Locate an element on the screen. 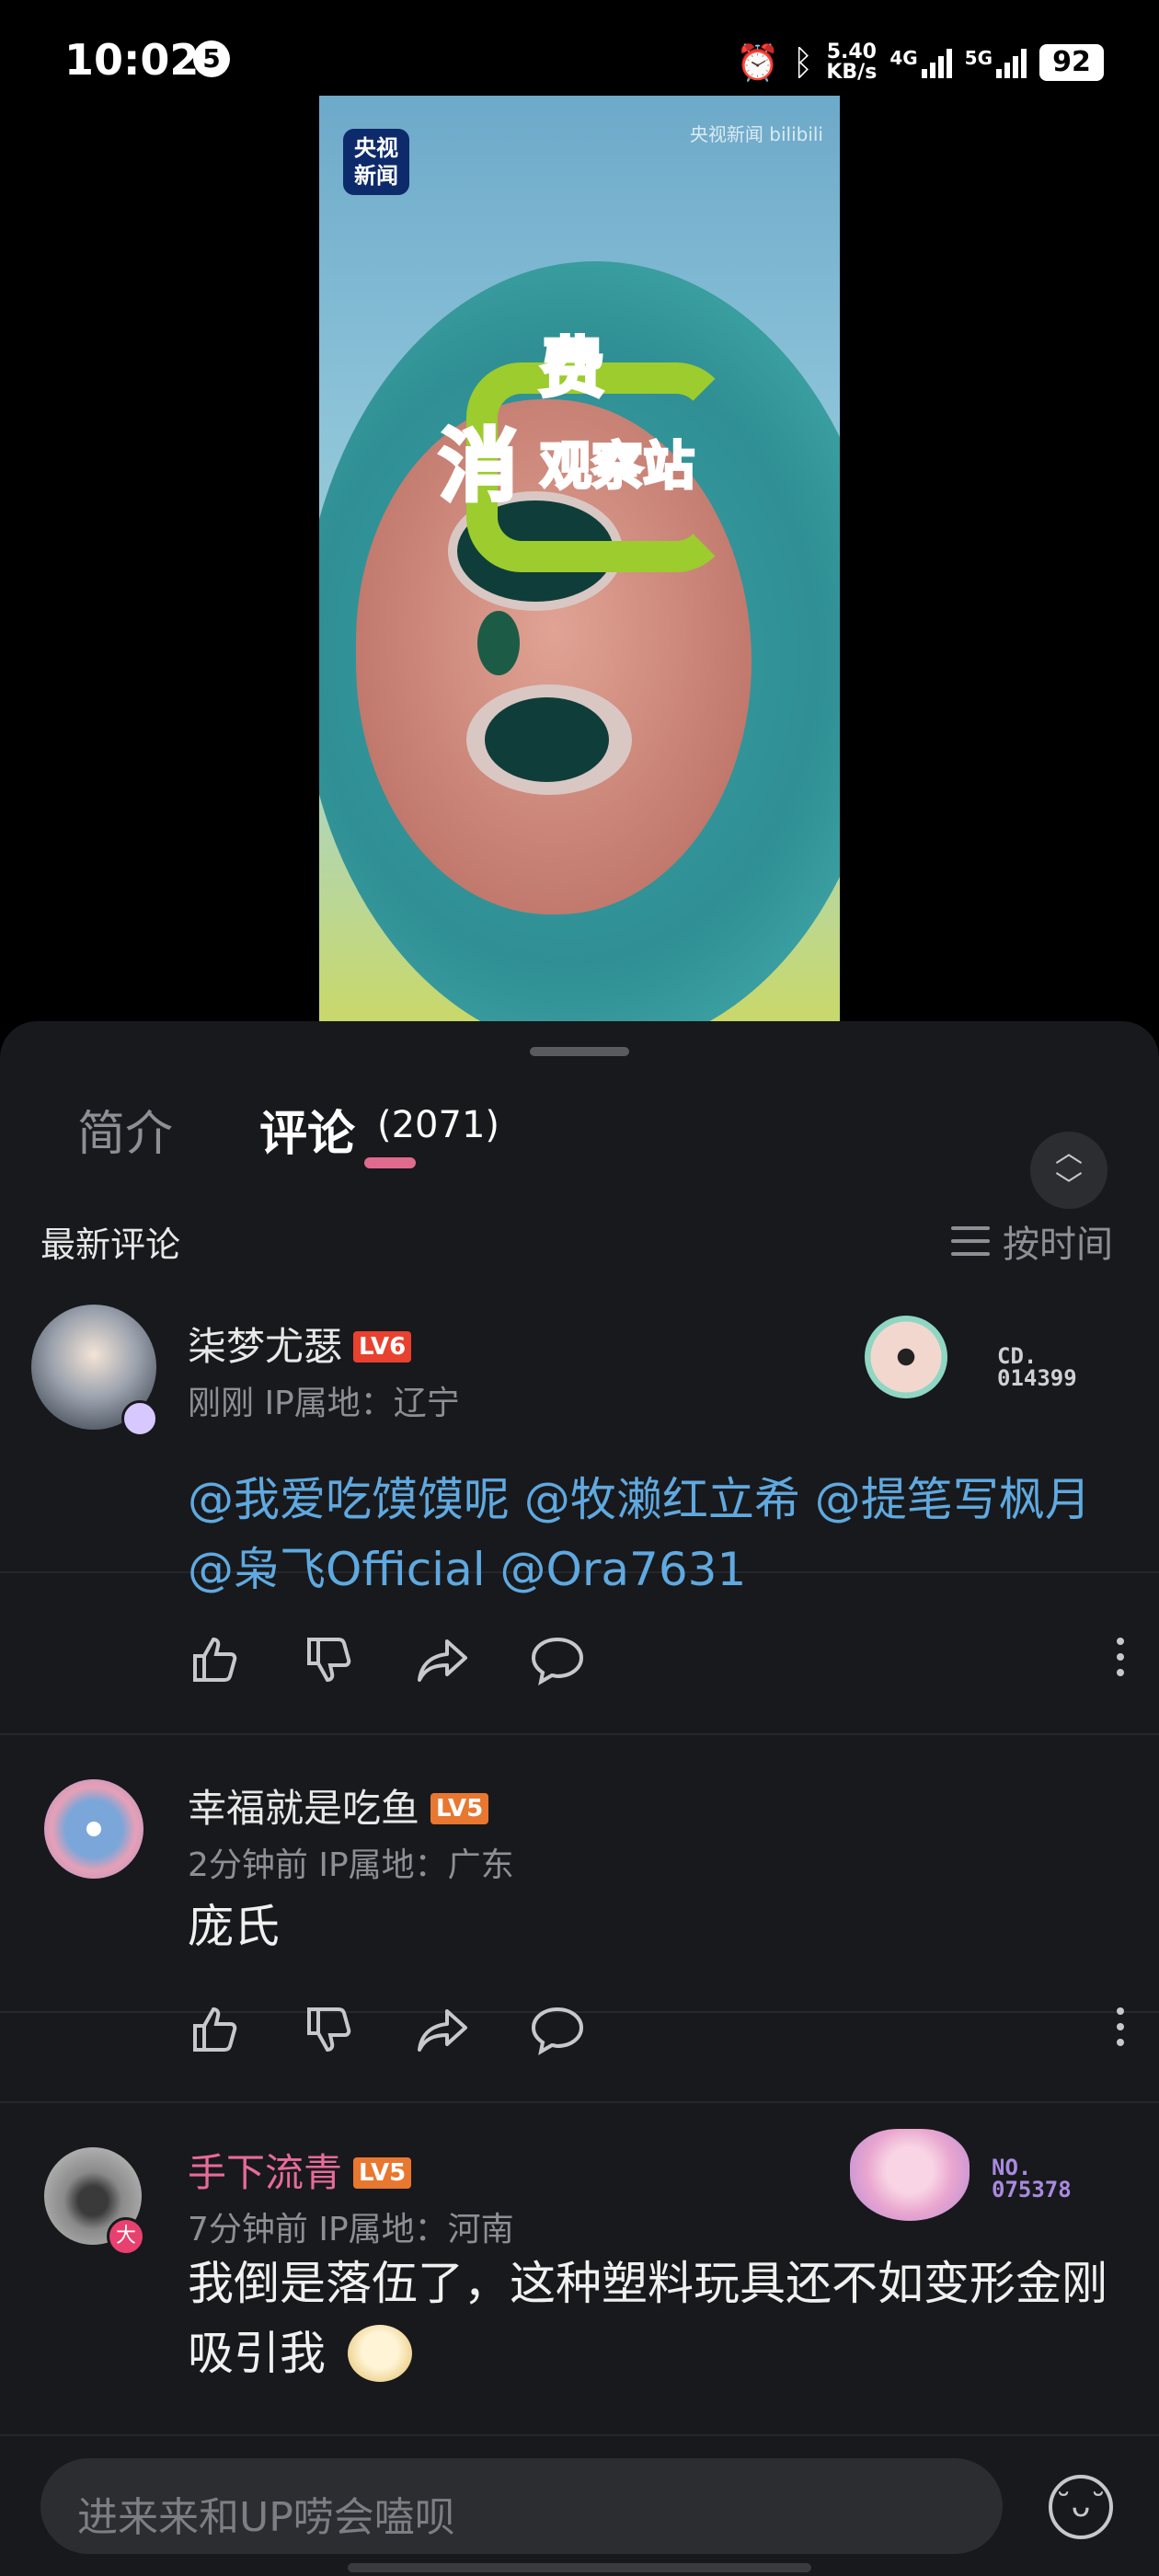 The width and height of the screenshot is (1159, 2576). comment-input: 进来来和UP唠会嗑呗 is located at coordinates (521, 2506).